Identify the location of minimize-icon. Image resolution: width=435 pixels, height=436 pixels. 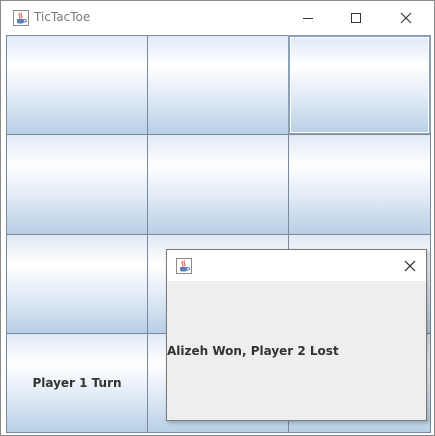
(308, 18).